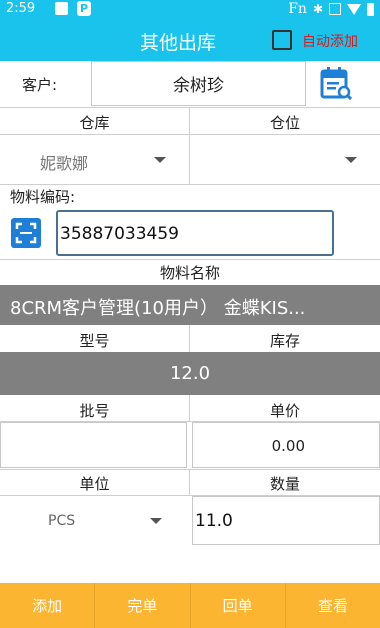  What do you see at coordinates (238, 605) in the screenshot?
I see `revert-button: 回单` at bounding box center [238, 605].